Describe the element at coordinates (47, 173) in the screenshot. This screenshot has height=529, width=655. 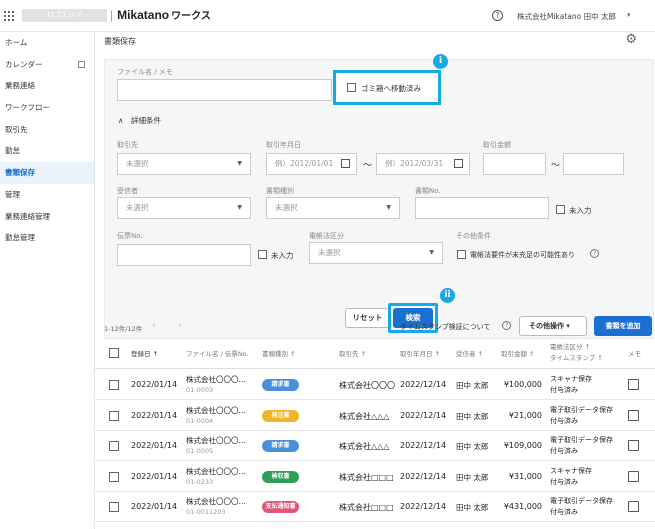
I see `sidebar-item-document-storage: 書類保存` at that location.